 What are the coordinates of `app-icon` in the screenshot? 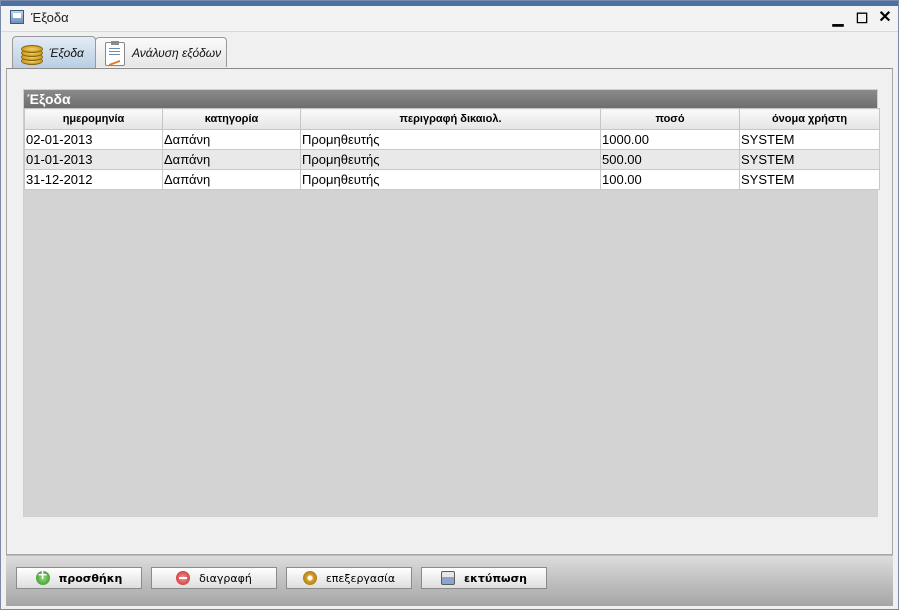 It's located at (17, 17).